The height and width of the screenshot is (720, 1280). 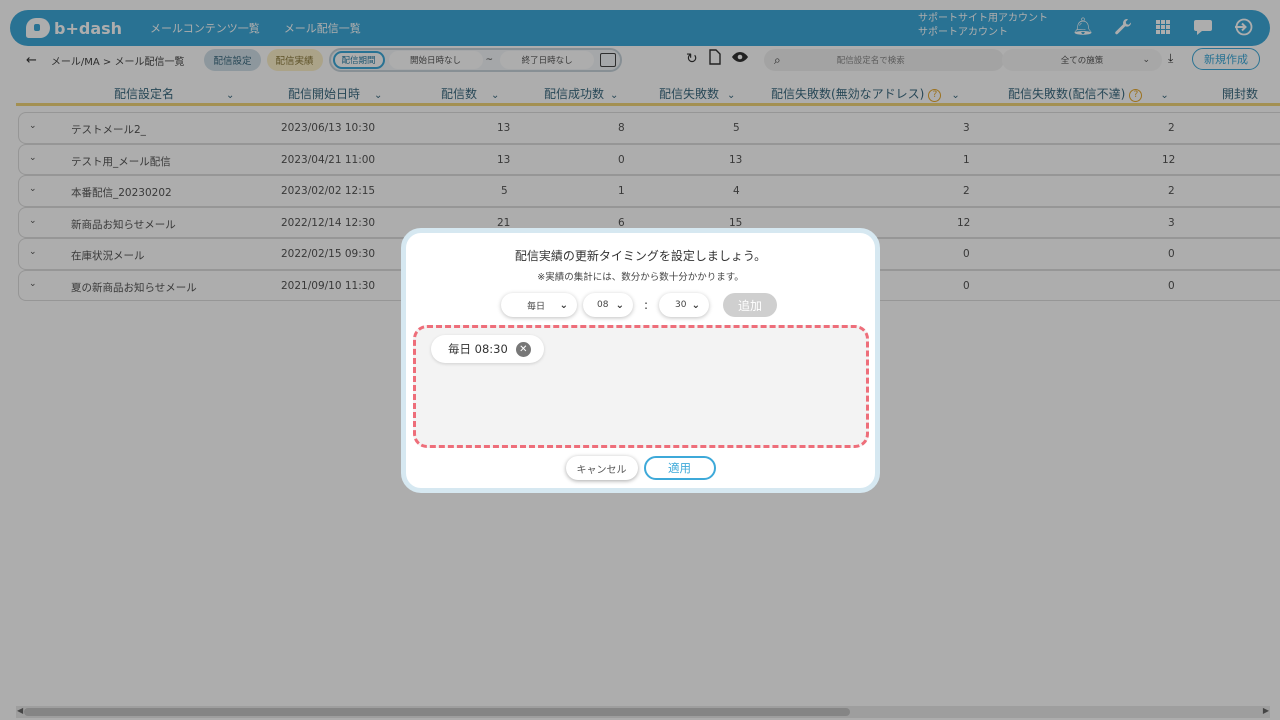 I want to click on dialog-actions: キャンセル 適用, so click(x=640, y=468).